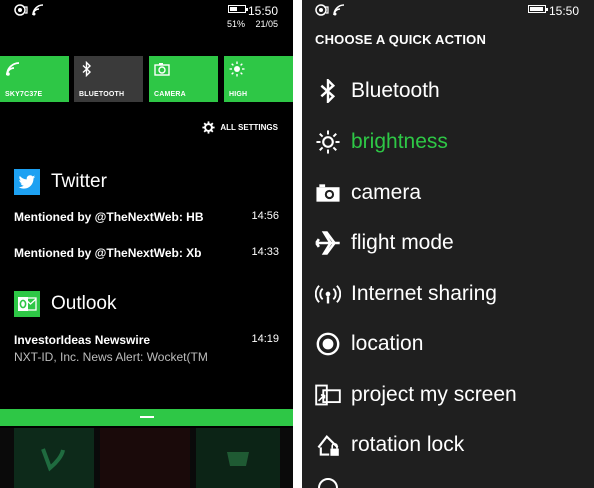 The image size is (594, 488). What do you see at coordinates (327, 243) in the screenshot?
I see `airplane-icon` at bounding box center [327, 243].